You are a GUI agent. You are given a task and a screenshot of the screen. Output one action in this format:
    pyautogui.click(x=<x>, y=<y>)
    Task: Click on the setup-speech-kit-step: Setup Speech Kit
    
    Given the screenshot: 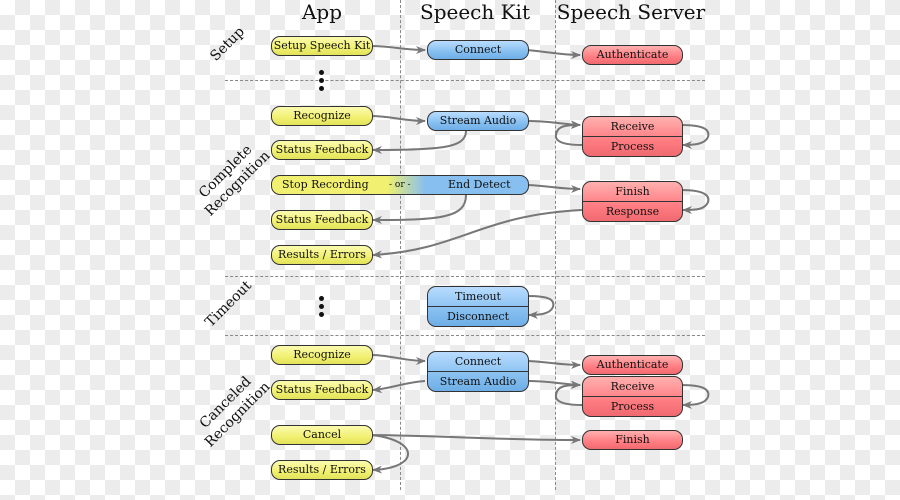 What is the action you would take?
    pyautogui.click(x=322, y=46)
    